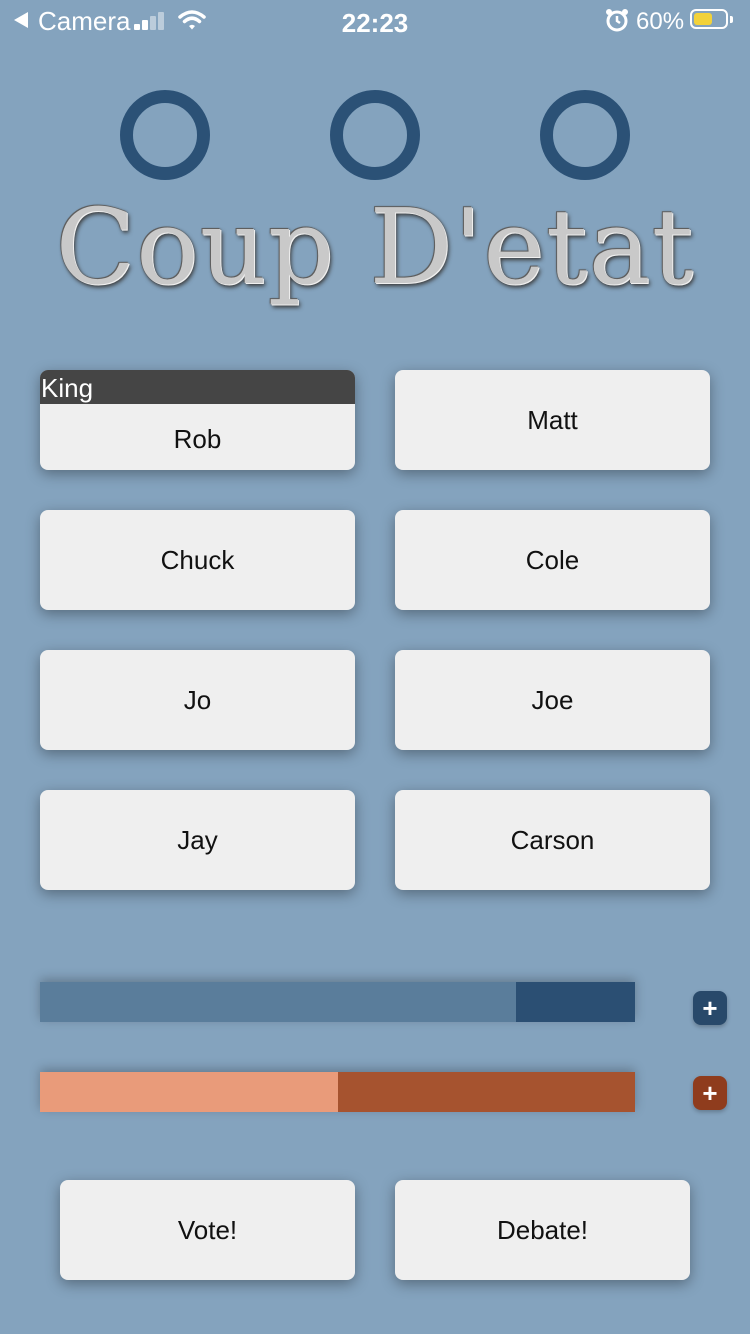 The width and height of the screenshot is (750, 1334). I want to click on player-card-jay: Jay, so click(197, 840).